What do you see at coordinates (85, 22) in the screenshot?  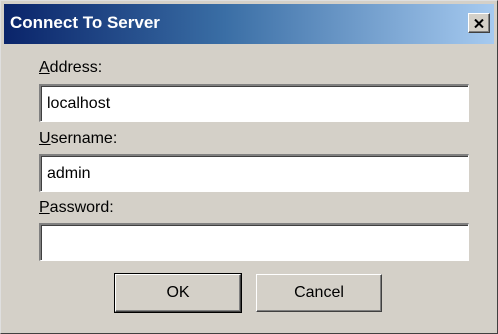 I see `window-title: Connect To Server` at bounding box center [85, 22].